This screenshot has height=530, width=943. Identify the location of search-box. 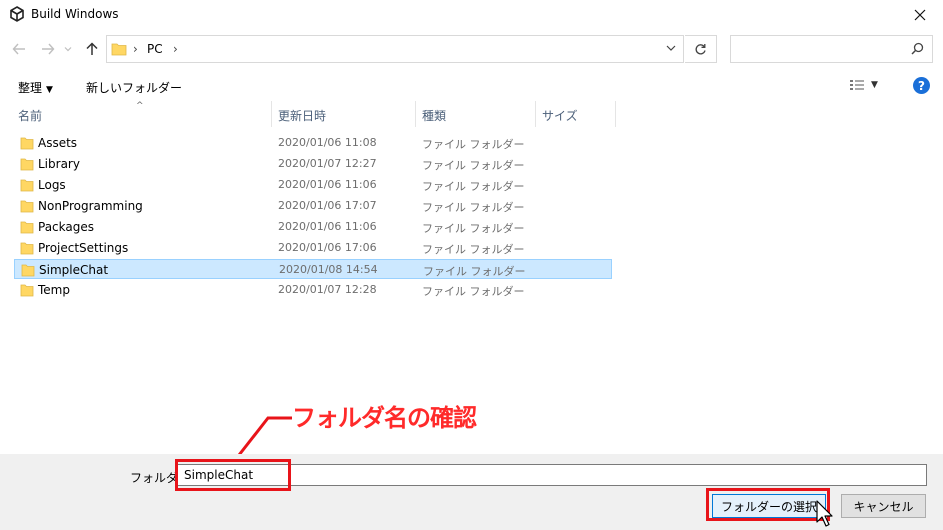
(831, 49).